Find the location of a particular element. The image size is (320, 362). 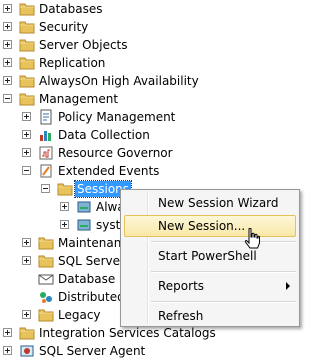

policy-management-icon is located at coordinates (46, 117).